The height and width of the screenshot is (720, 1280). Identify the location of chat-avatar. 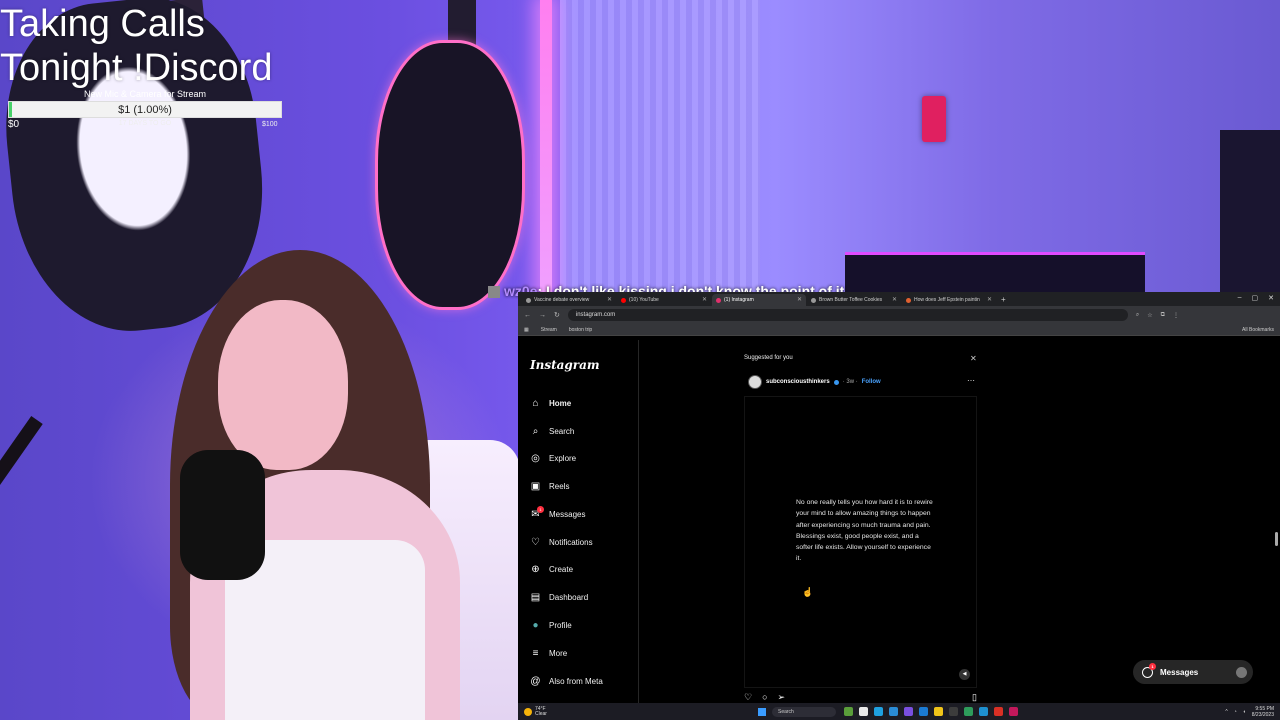
(494, 292).